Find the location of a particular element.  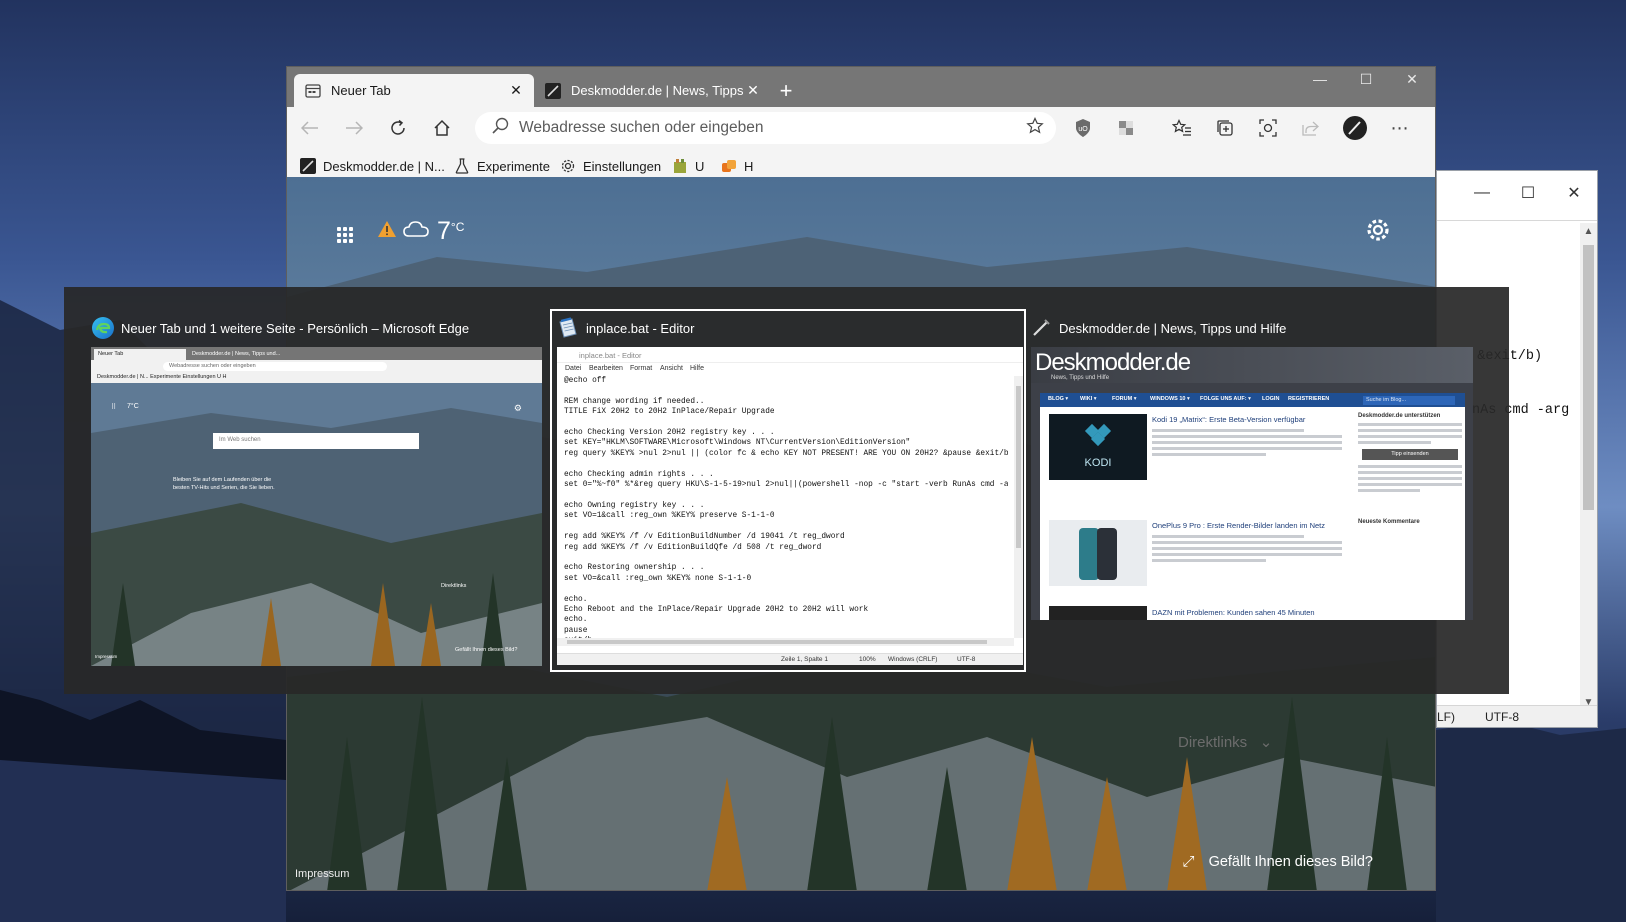

notepad-icon is located at coordinates (568, 328).